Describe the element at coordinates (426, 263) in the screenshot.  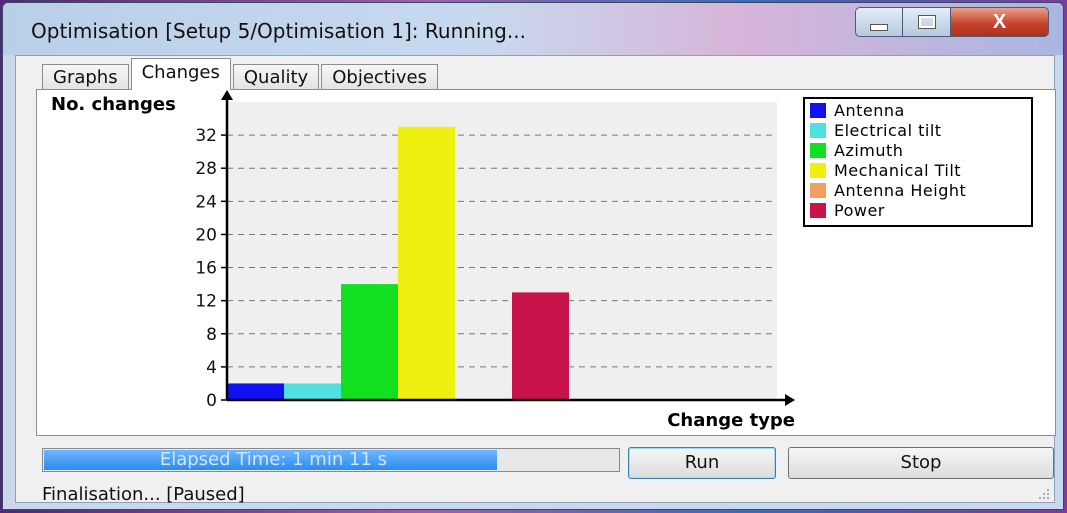
I see `bar-mechanical-tilt` at that location.